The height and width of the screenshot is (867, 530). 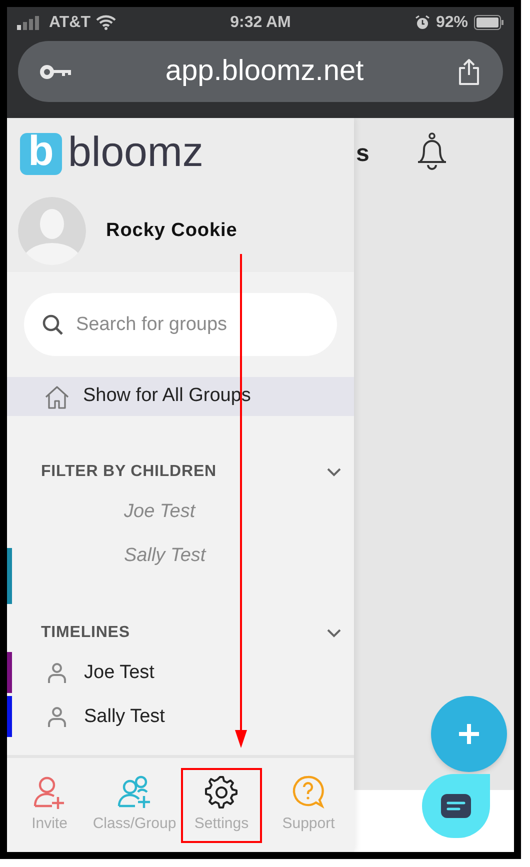 What do you see at coordinates (124, 717) in the screenshot?
I see `timeline-item: Sally Test` at bounding box center [124, 717].